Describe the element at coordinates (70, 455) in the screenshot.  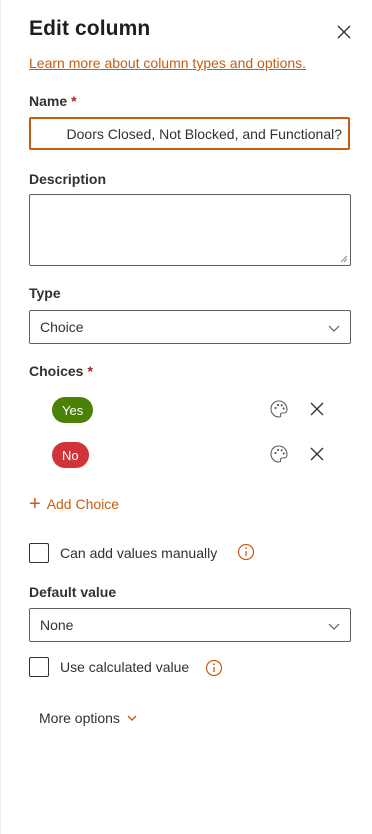
I see `choice-pill-no: No` at that location.